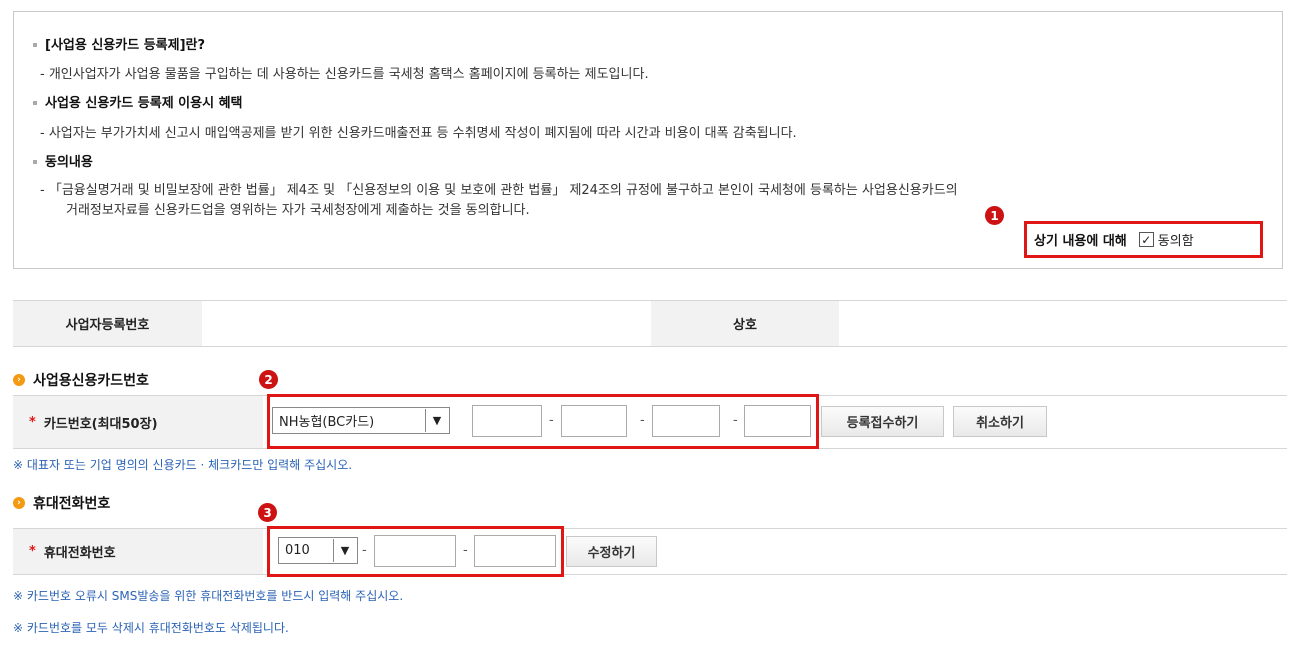 The image size is (1293, 646). What do you see at coordinates (119, 43) in the screenshot?
I see `intro-heading-1: [사업용 신용카드 등록제]란?` at bounding box center [119, 43].